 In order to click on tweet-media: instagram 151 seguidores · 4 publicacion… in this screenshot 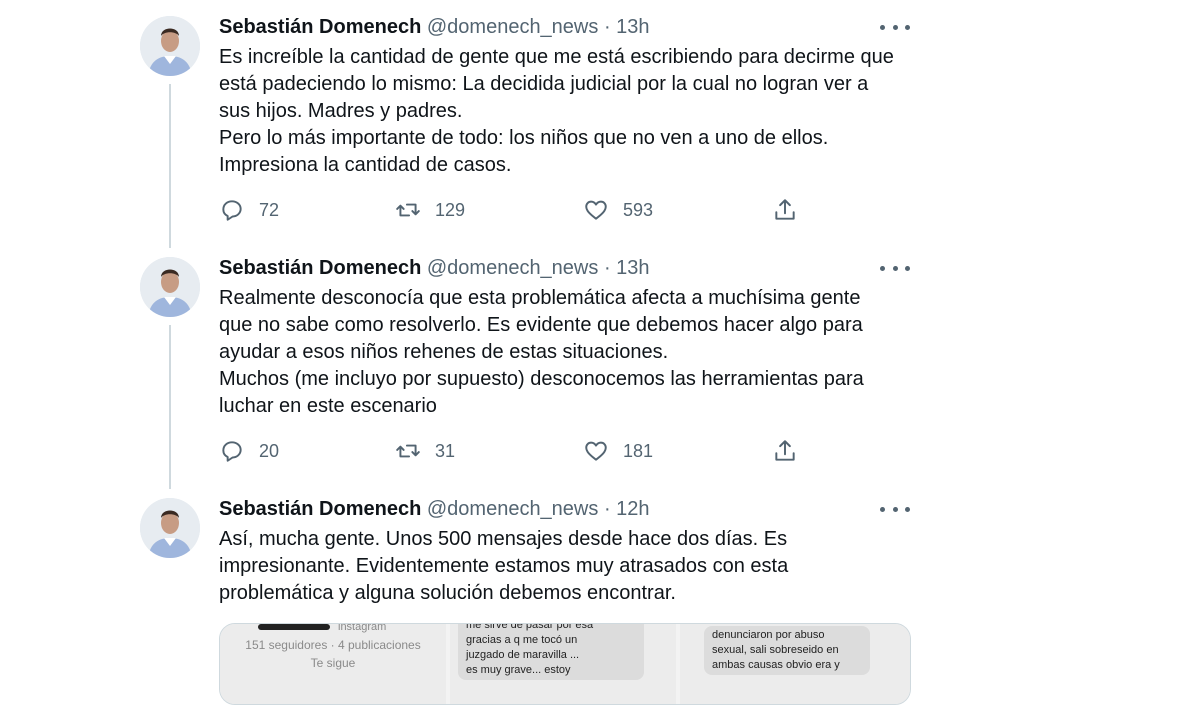, I will do `click(565, 664)`.